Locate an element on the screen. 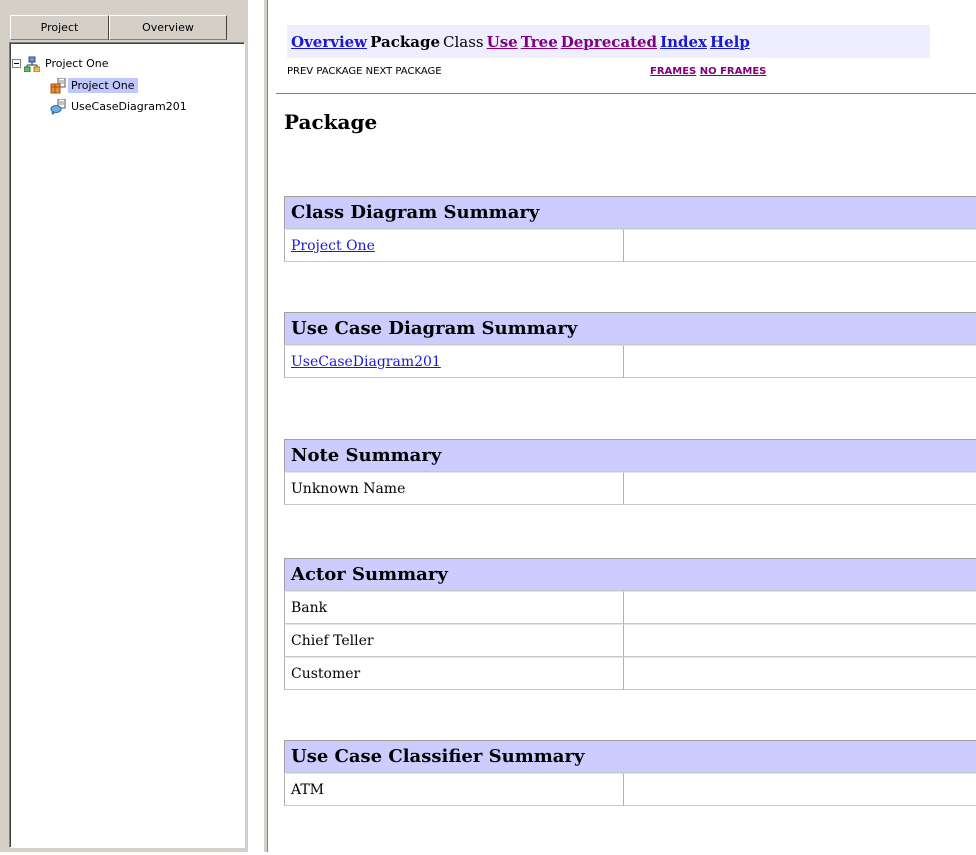 Image resolution: width=976 pixels, height=855 pixels. table-row: Bank is located at coordinates (630, 607).